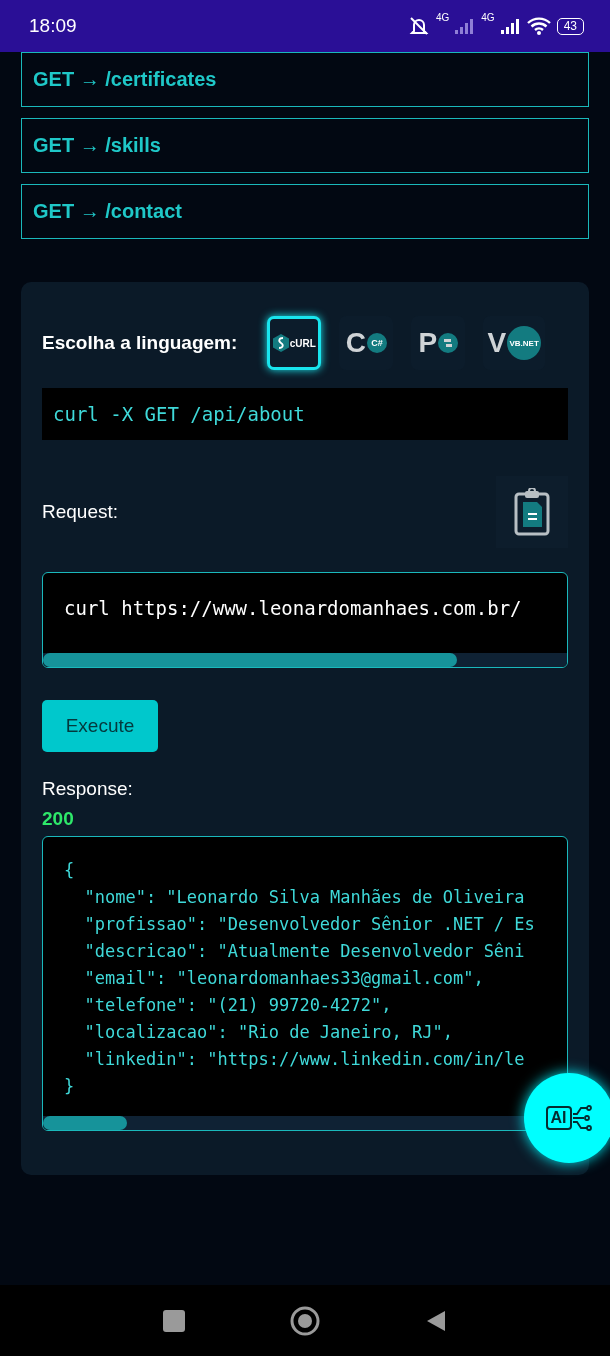  Describe the element at coordinates (538, 26) in the screenshot. I see `wifi-icon` at that location.